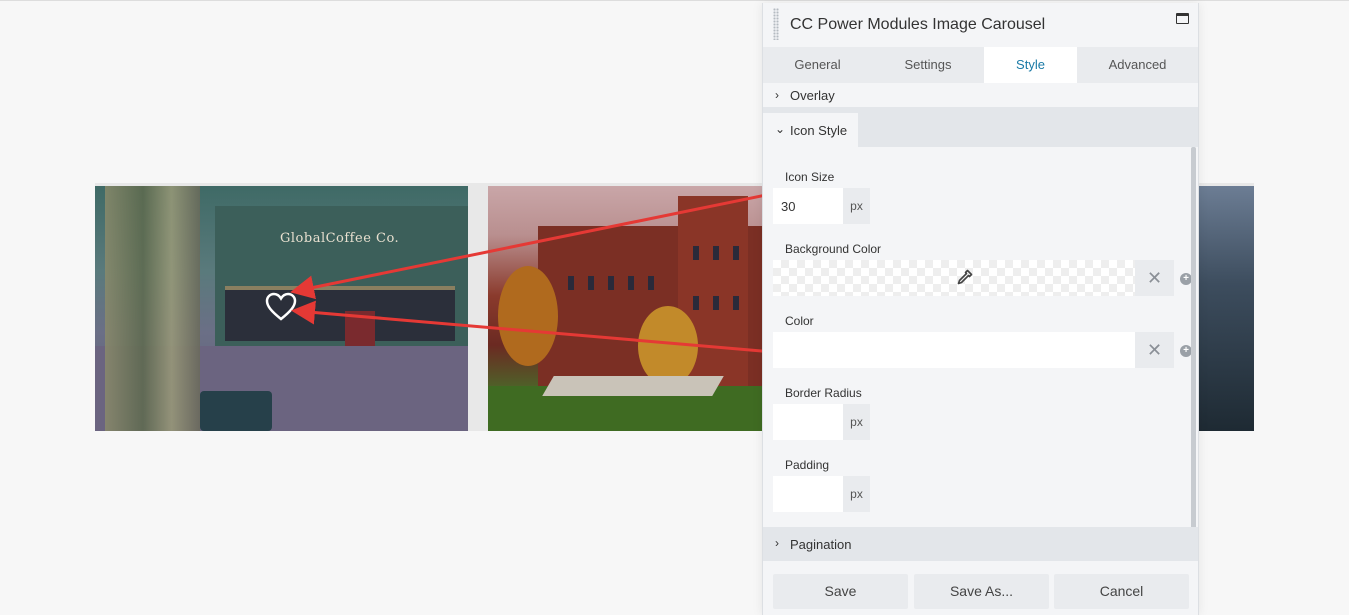 The width and height of the screenshot is (1349, 615). What do you see at coordinates (856, 494) in the screenshot?
I see `padding-unit: px` at bounding box center [856, 494].